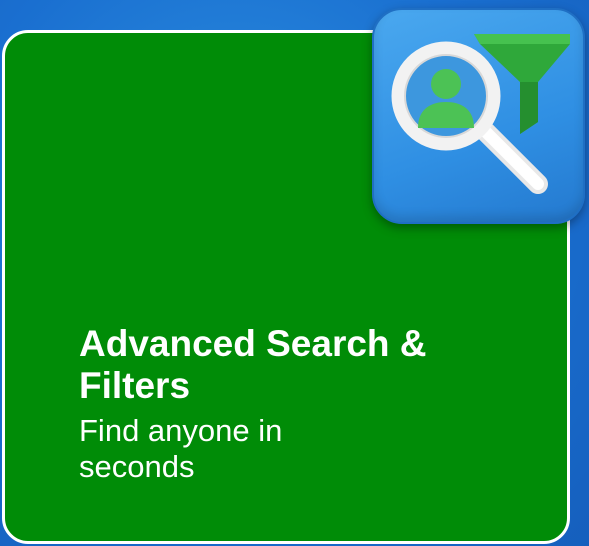 Image resolution: width=589 pixels, height=546 pixels. Describe the element at coordinates (512, 158) in the screenshot. I see `magnifier-handle` at that location.